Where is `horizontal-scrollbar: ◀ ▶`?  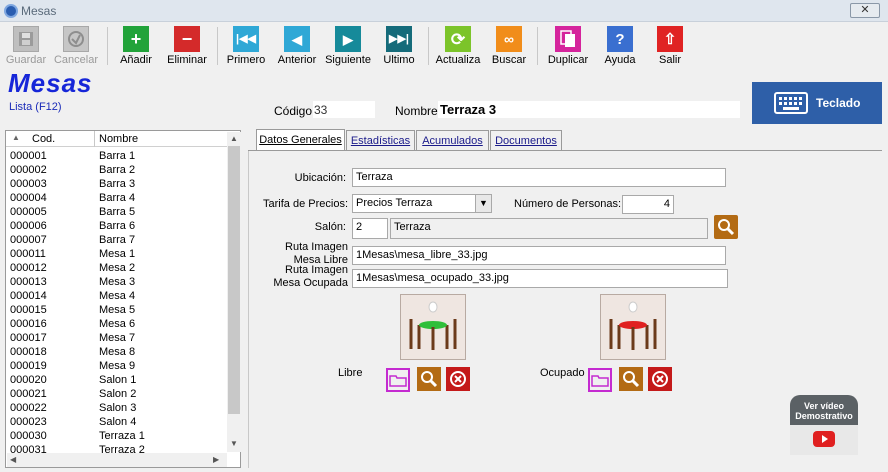
horizontal-scrollbar: ◀ ▶ is located at coordinates (117, 460).